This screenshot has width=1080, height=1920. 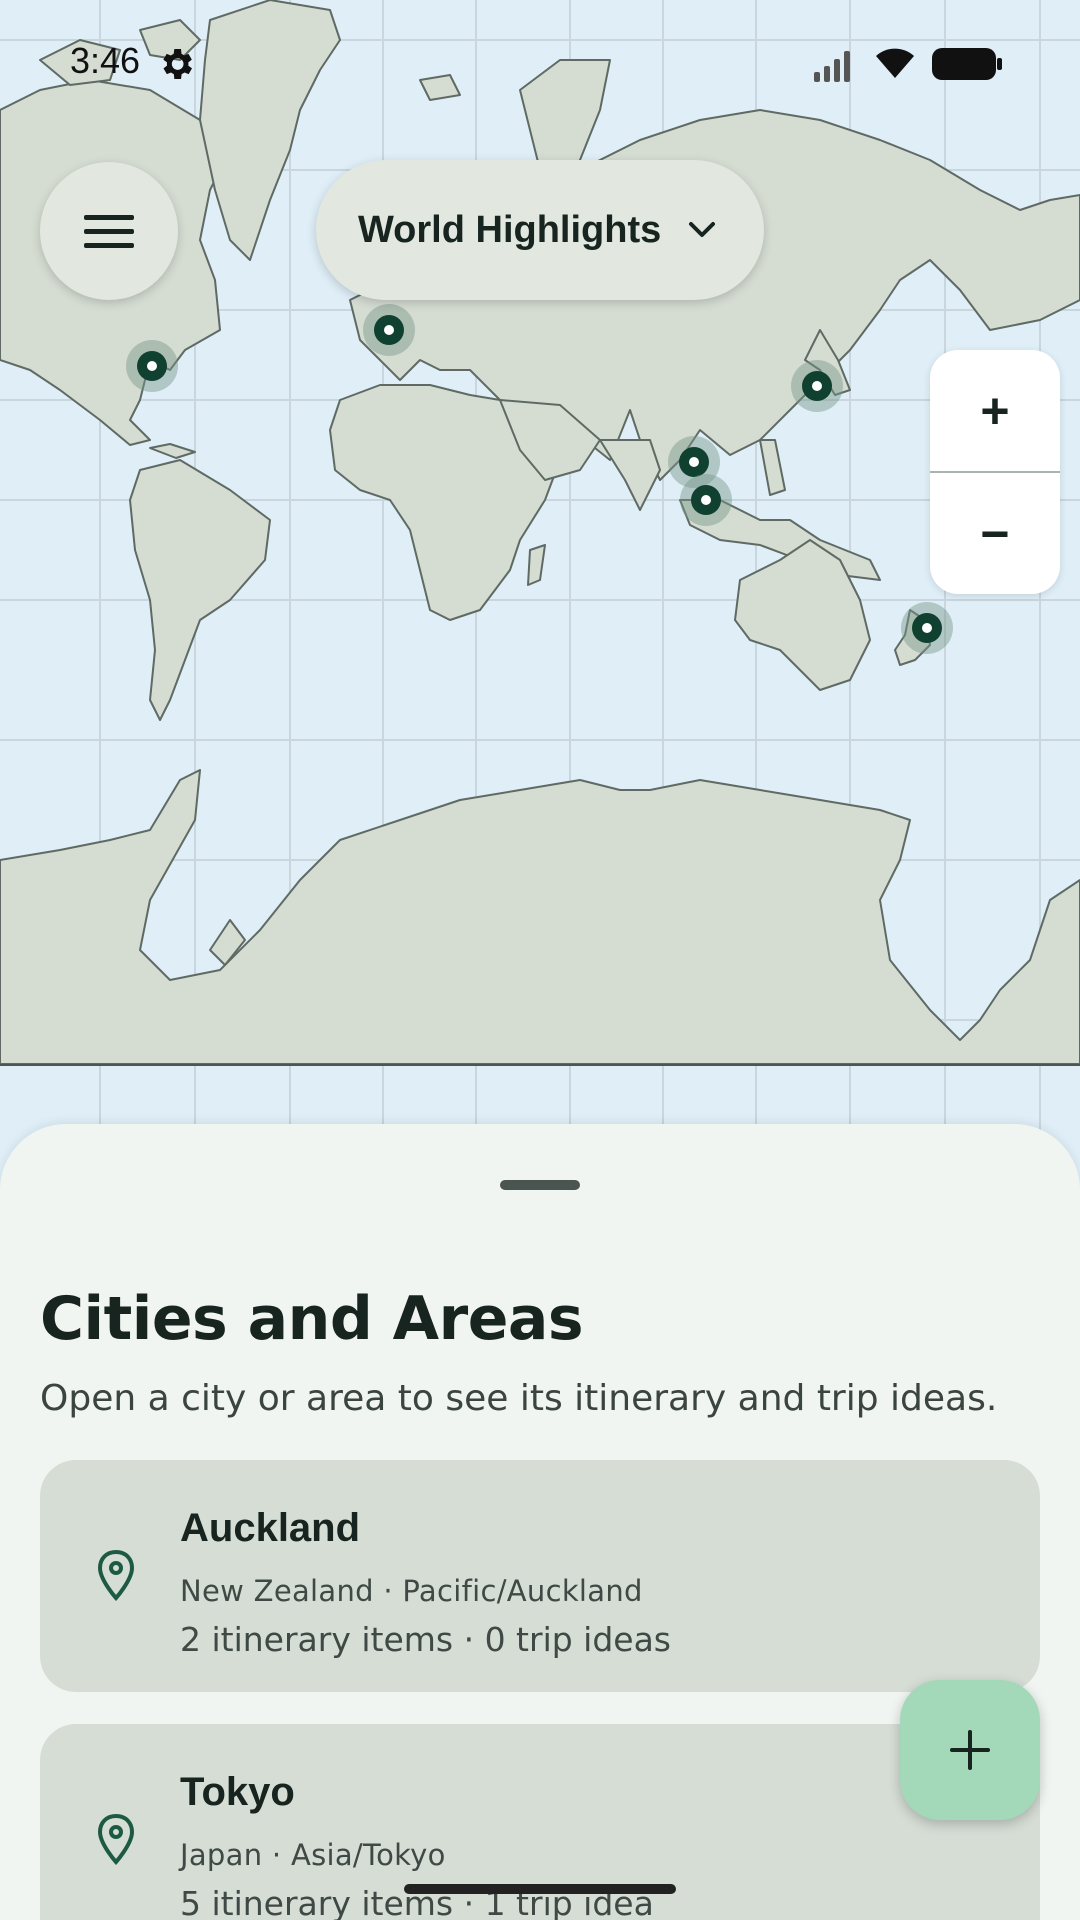 I want to click on status-time: 3:46, so click(x=105, y=60).